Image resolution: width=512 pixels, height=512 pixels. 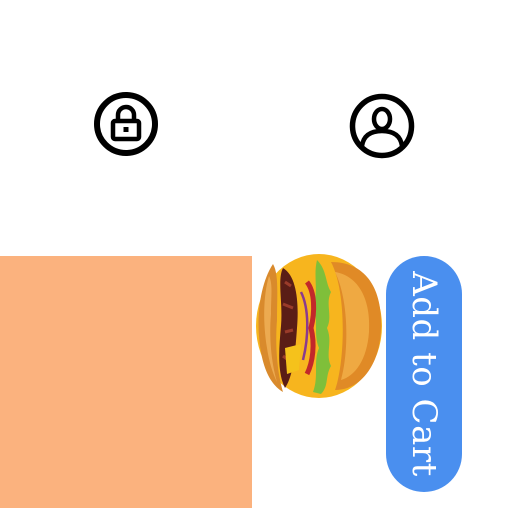 I want to click on lock-button, so click(x=126, y=124).